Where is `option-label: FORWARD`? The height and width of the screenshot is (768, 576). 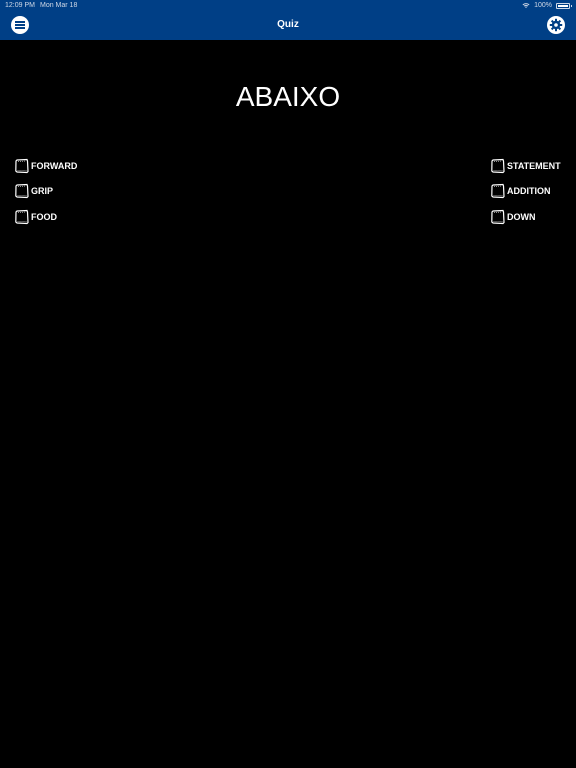
option-label: FORWARD is located at coordinates (54, 165).